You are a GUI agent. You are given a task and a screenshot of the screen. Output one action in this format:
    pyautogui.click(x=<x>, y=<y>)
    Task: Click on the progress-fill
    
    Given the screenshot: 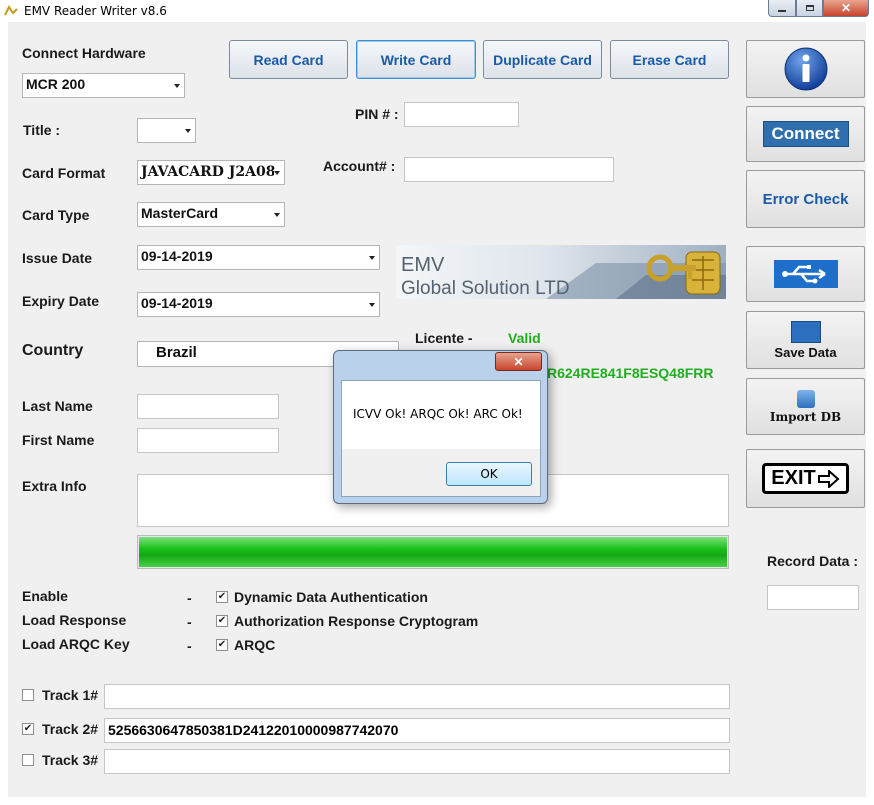 What is the action you would take?
    pyautogui.click(x=433, y=552)
    